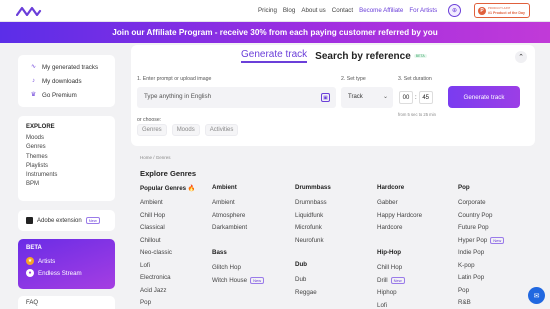 The image size is (550, 309). I want to click on sidebar-item-artists: ★ Artists, so click(70, 261).